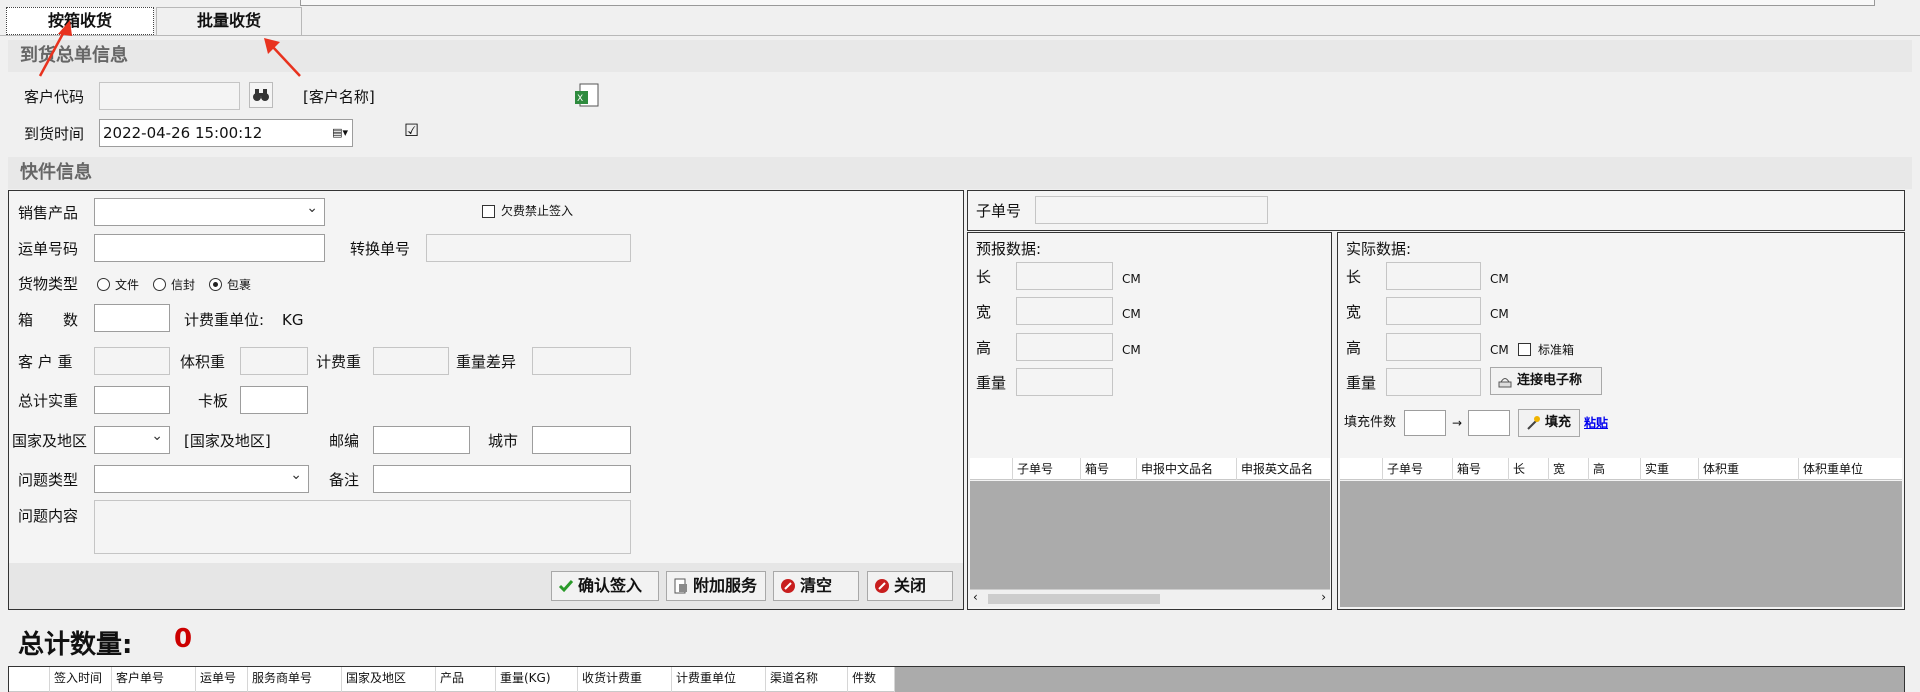 The height and width of the screenshot is (692, 1920). What do you see at coordinates (1064, 311) in the screenshot?
I see `forecast-width-input` at bounding box center [1064, 311].